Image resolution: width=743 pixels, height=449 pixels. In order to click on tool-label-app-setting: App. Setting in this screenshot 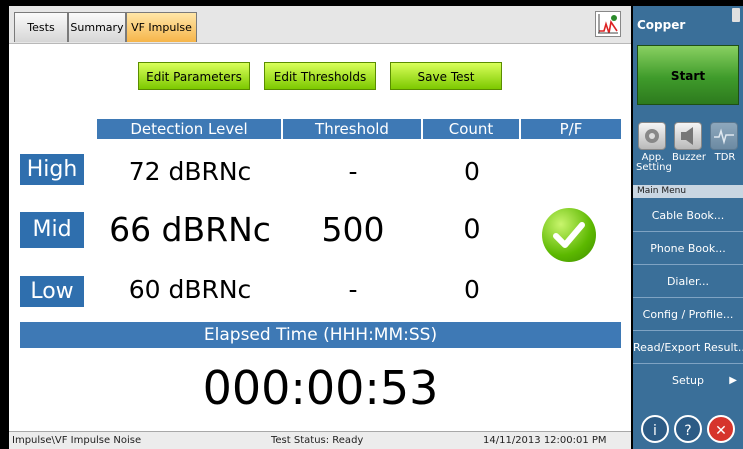, I will do `click(654, 162)`.